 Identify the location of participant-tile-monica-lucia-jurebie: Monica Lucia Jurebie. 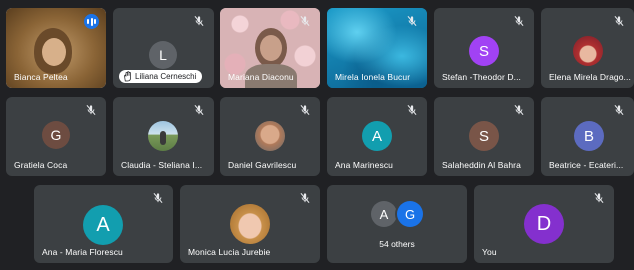
(250, 224).